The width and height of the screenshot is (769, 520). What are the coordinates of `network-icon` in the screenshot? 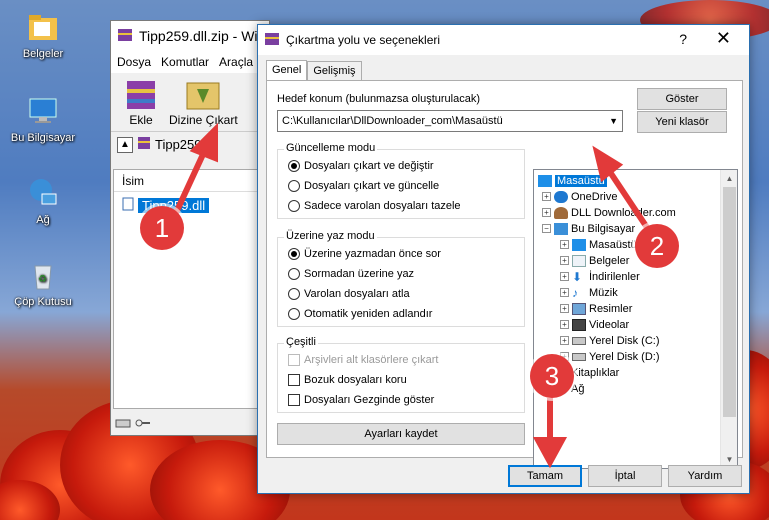 It's located at (43, 193).